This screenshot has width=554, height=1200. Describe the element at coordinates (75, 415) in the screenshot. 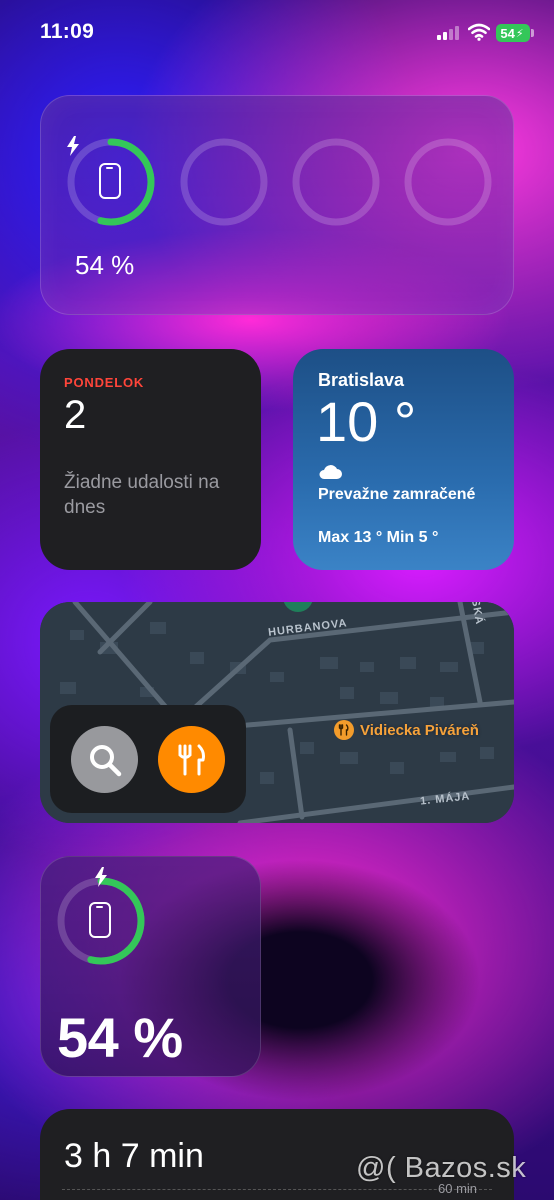

I see `calendar-date: 2` at that location.